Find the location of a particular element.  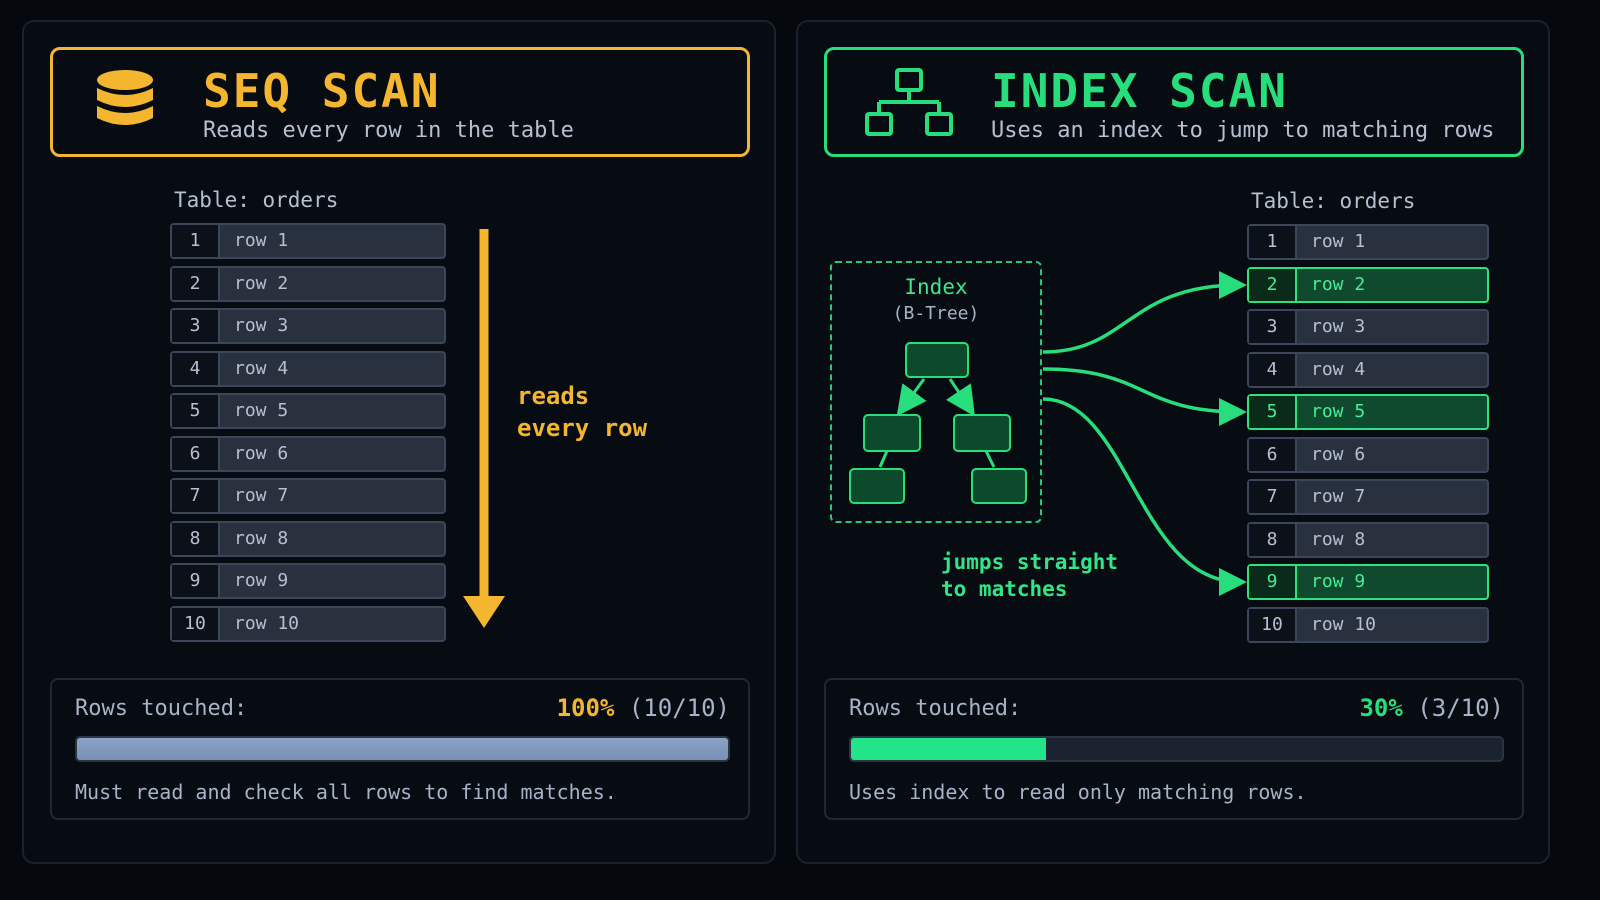

row-name: row 3 is located at coordinates (1338, 326).